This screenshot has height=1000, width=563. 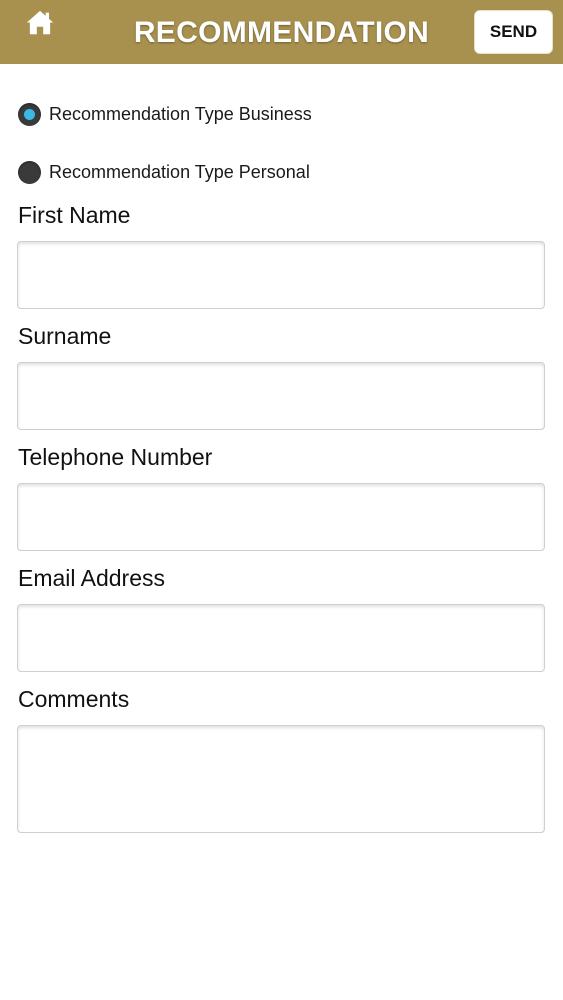 What do you see at coordinates (180, 113) in the screenshot?
I see `radio-business-label: Recommendation Type Business` at bounding box center [180, 113].